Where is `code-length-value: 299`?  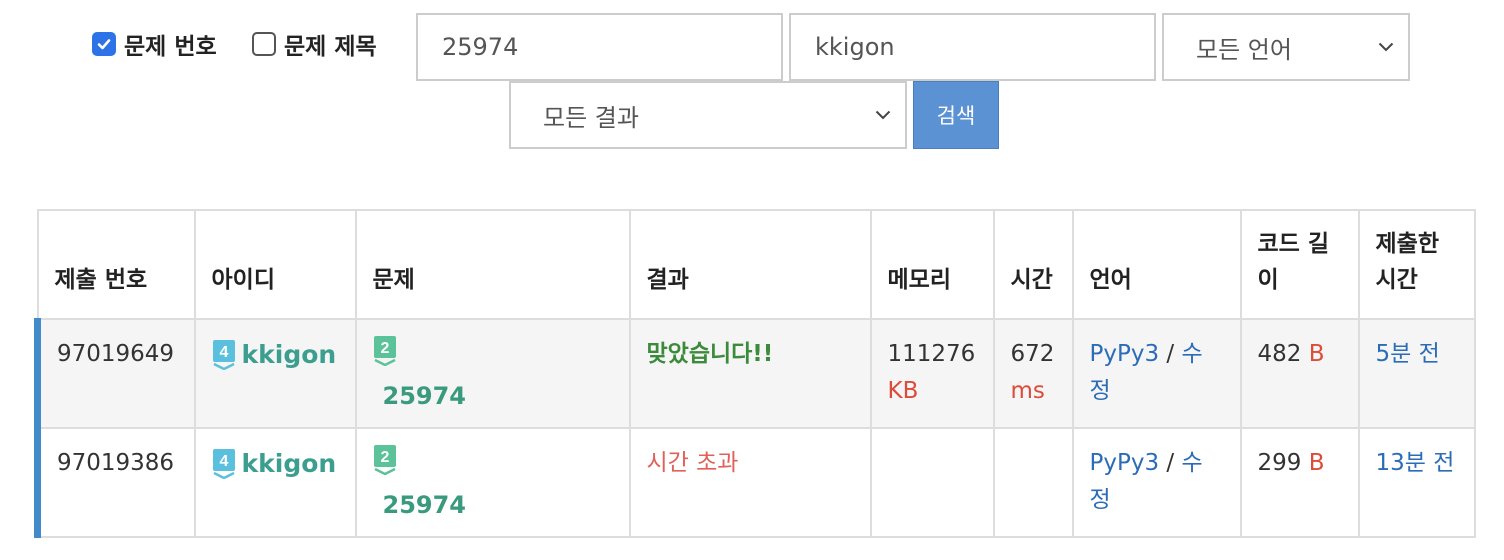 code-length-value: 299 is located at coordinates (1279, 463).